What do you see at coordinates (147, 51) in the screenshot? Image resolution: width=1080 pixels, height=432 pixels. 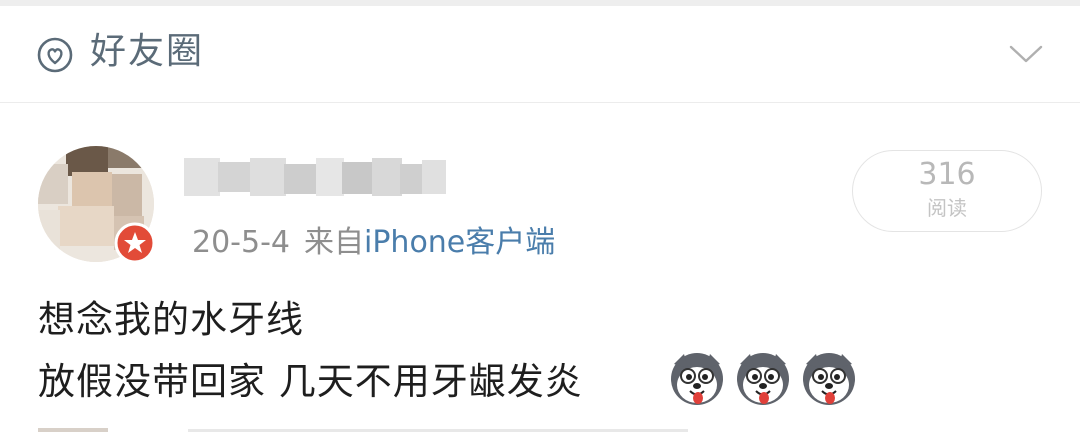 I see `header-title: 好友圈` at bounding box center [147, 51].